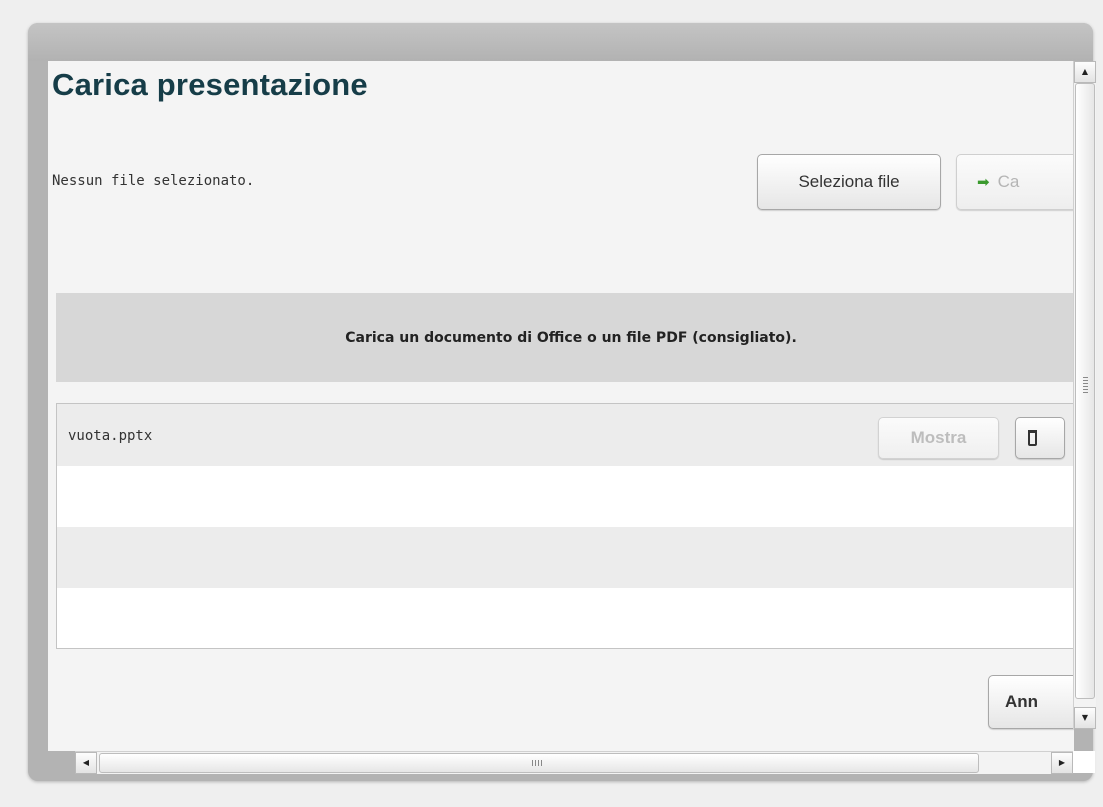 Image resolution: width=1103 pixels, height=807 pixels. I want to click on show-label: Mostra, so click(938, 437).